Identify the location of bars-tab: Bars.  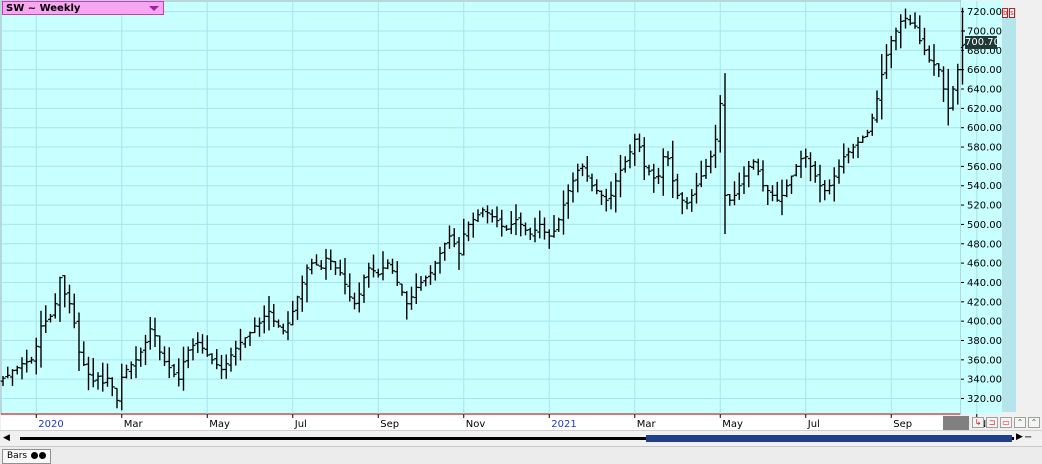
(26, 456).